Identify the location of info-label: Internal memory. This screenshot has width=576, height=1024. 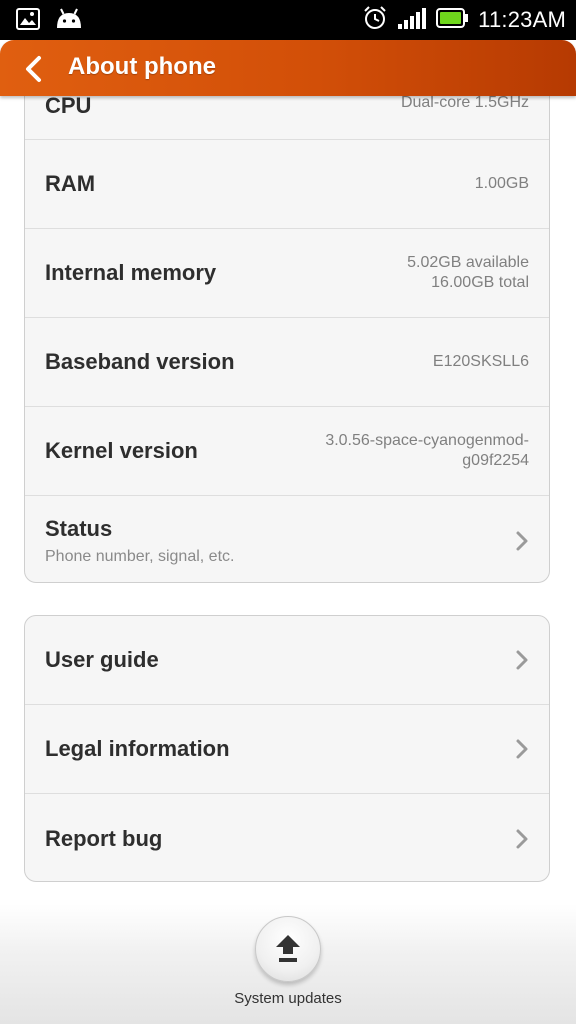
(131, 272).